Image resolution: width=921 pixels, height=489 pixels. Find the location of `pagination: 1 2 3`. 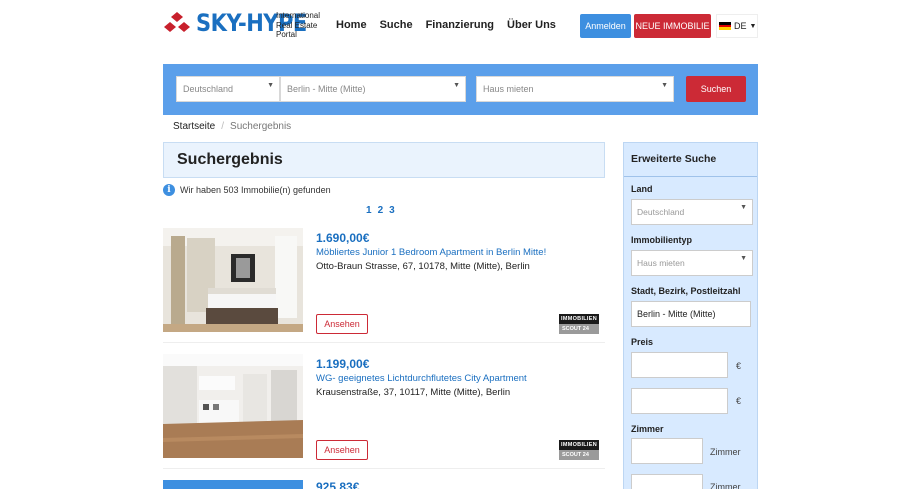

pagination: 1 2 3 is located at coordinates (380, 210).